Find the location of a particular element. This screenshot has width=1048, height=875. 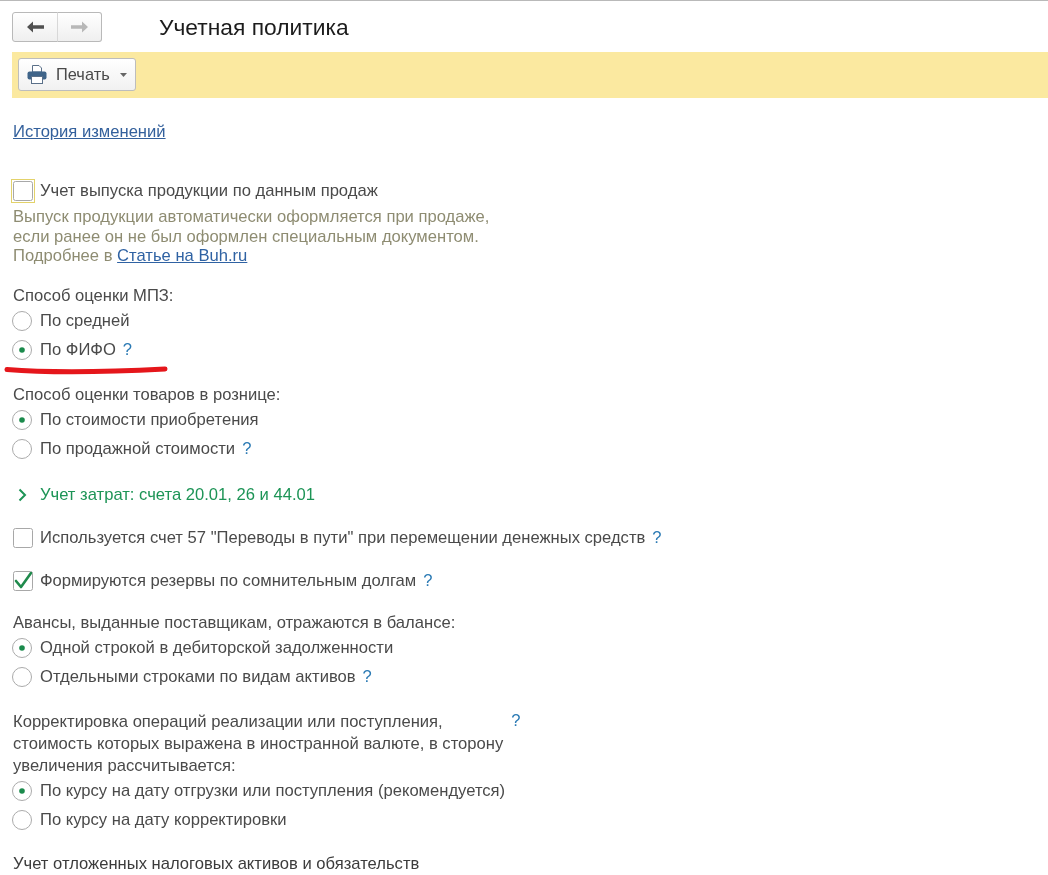

checkbox-label: Используется счет 57 "Переводы в пути" при перемещении денежных средств is located at coordinates (343, 537).